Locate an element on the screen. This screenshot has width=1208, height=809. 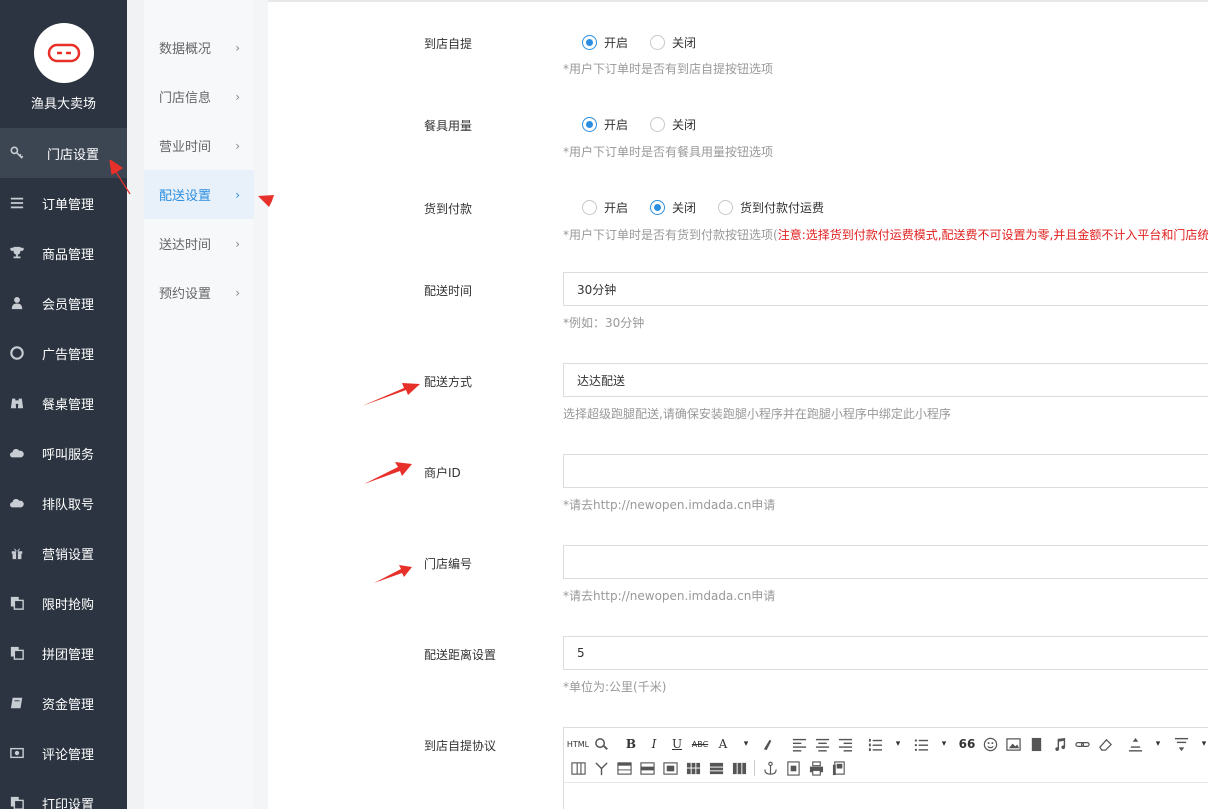
sidebar-item: 打印设置 is located at coordinates (63, 793).